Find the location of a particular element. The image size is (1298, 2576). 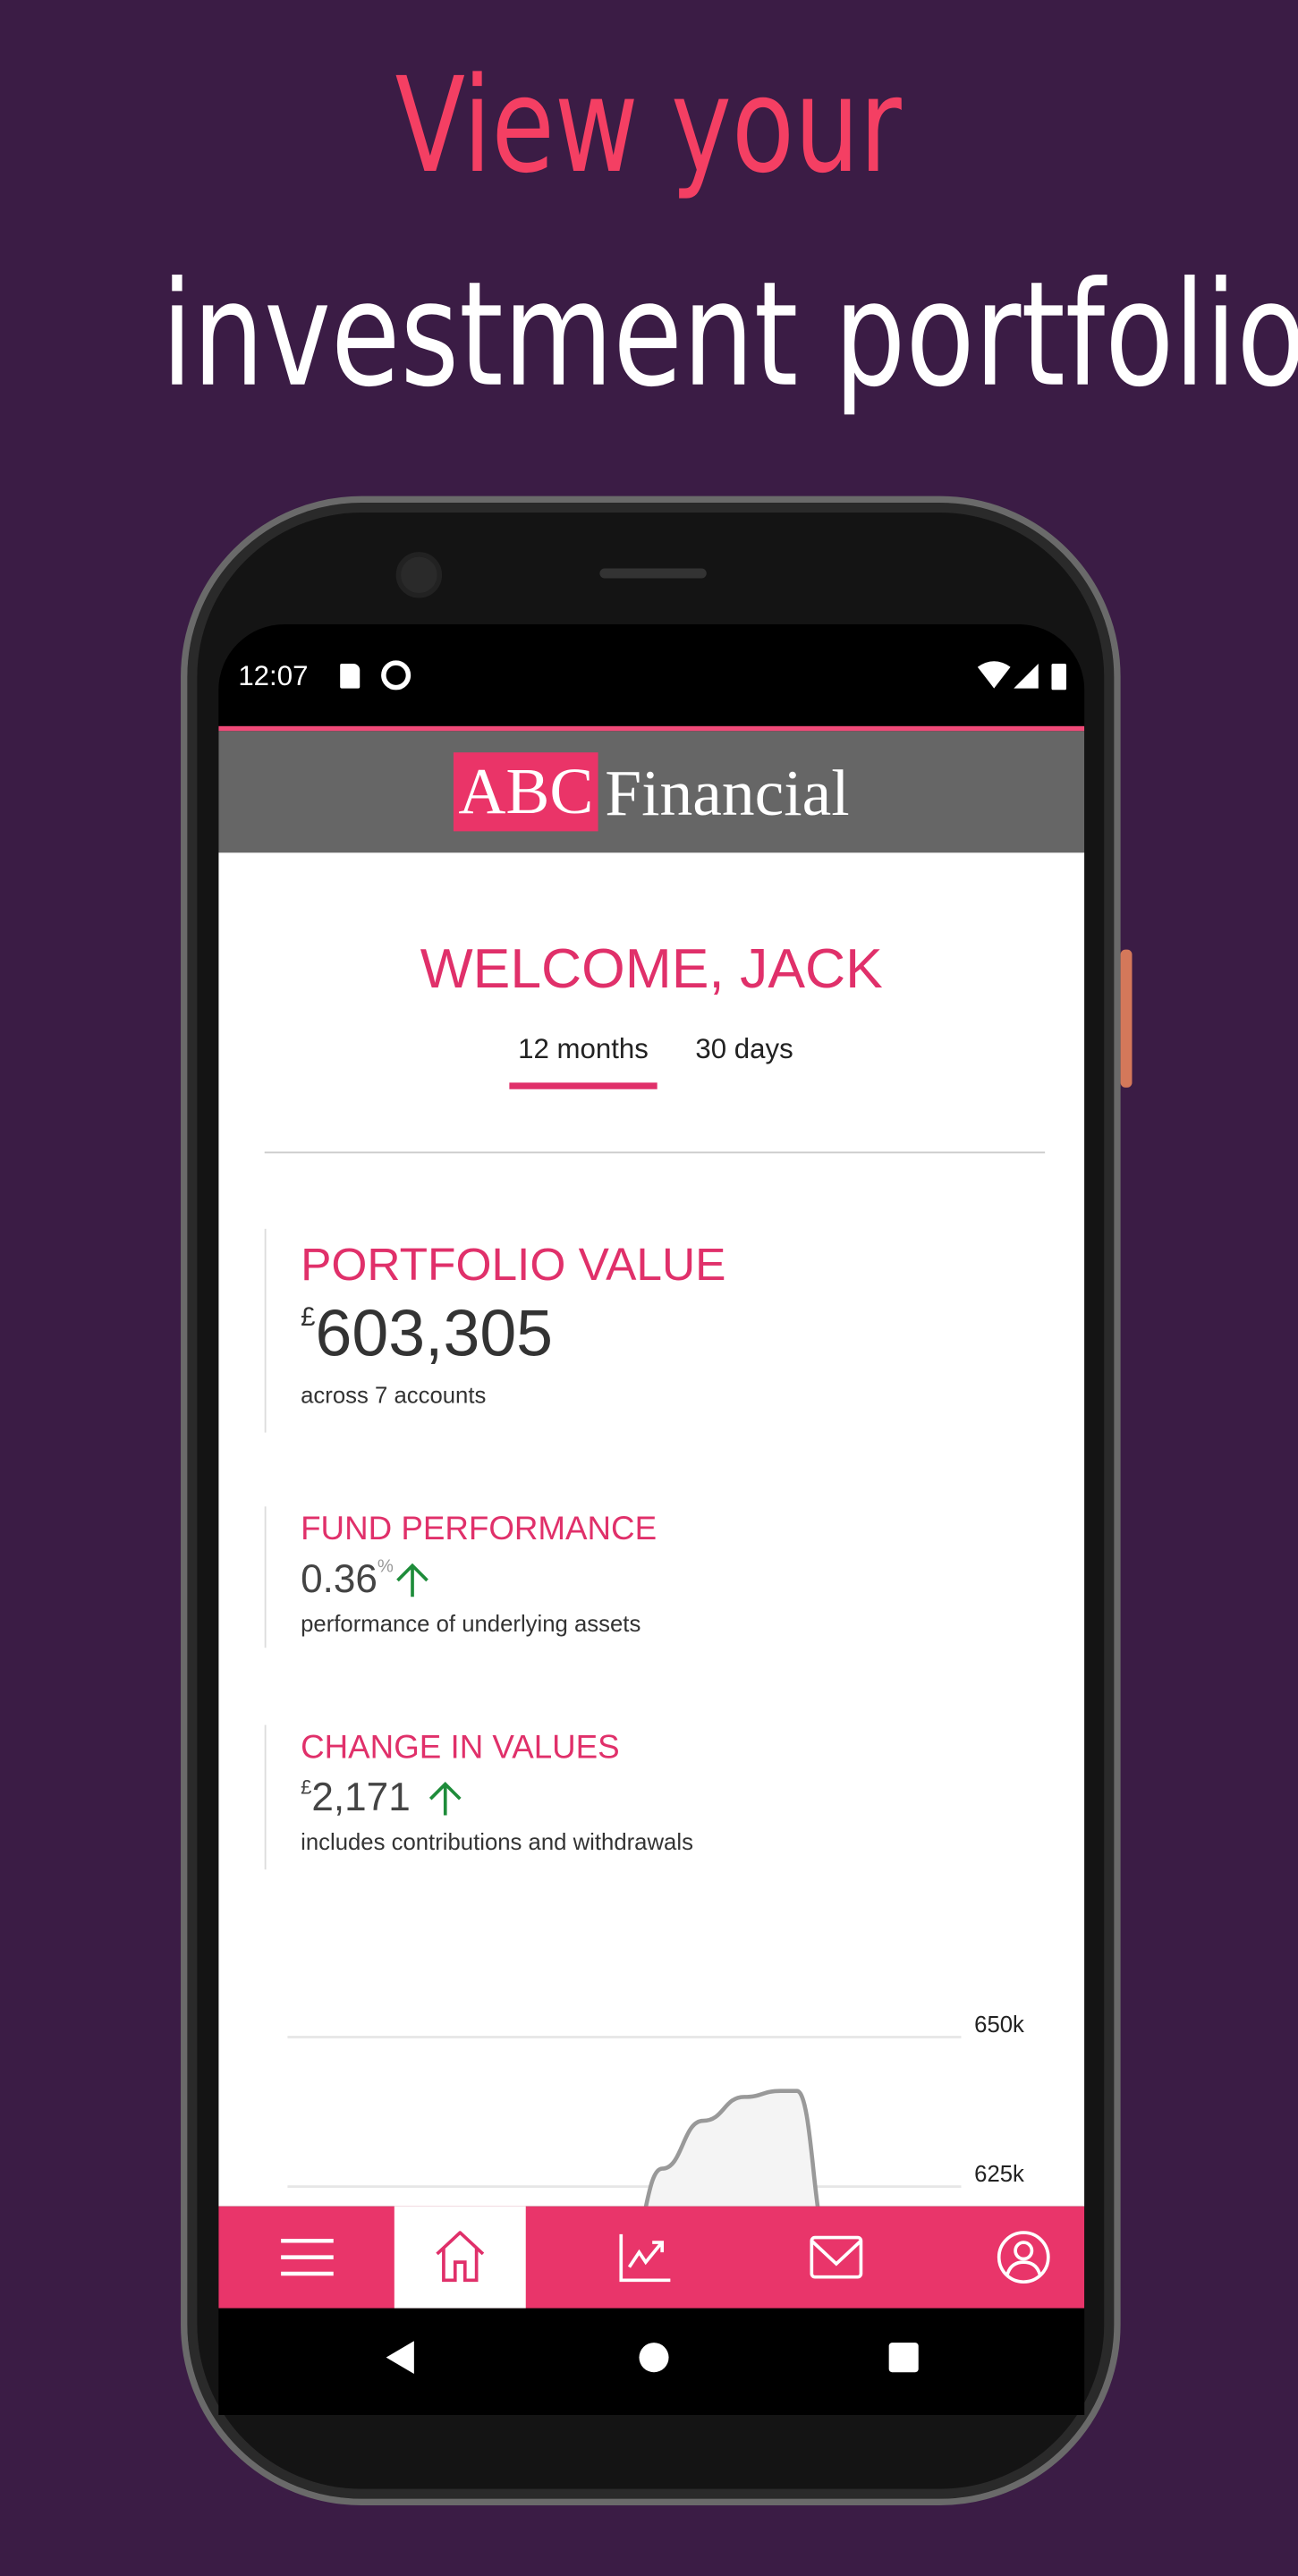

card-subtitle: performance of underlying assets is located at coordinates (471, 1623).